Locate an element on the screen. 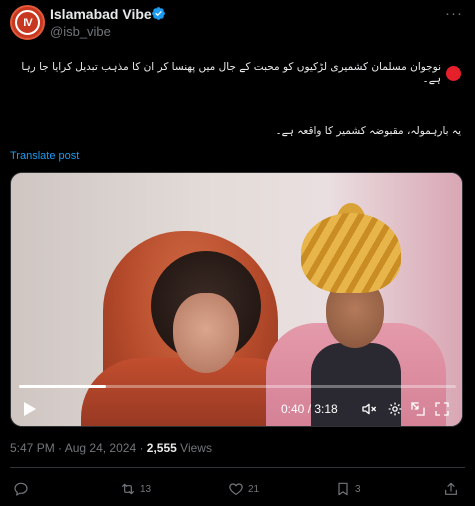  views-count: 2,555 is located at coordinates (161, 448).